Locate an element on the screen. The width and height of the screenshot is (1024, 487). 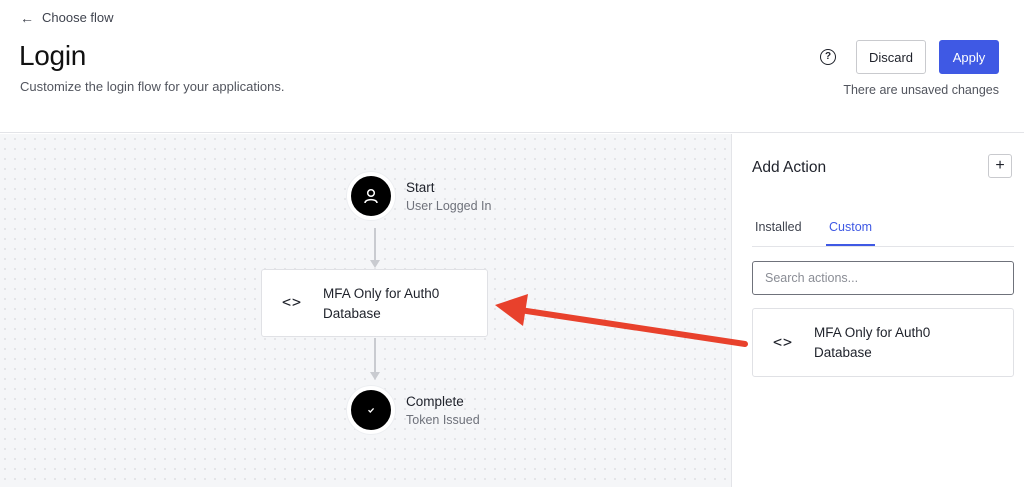
flow-action-label-line2: Database is located at coordinates (352, 313).